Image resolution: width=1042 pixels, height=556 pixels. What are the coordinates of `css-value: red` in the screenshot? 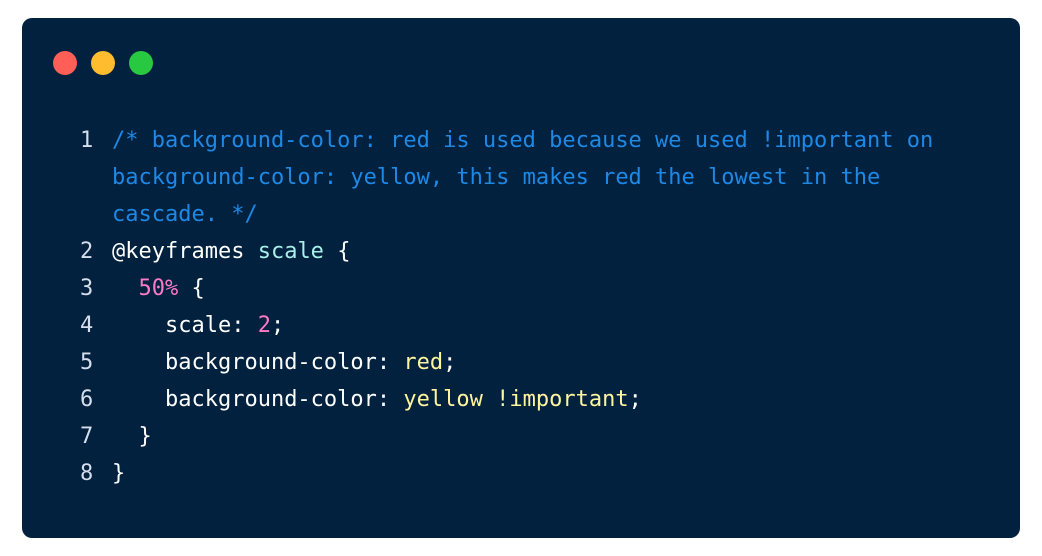 It's located at (423, 362).